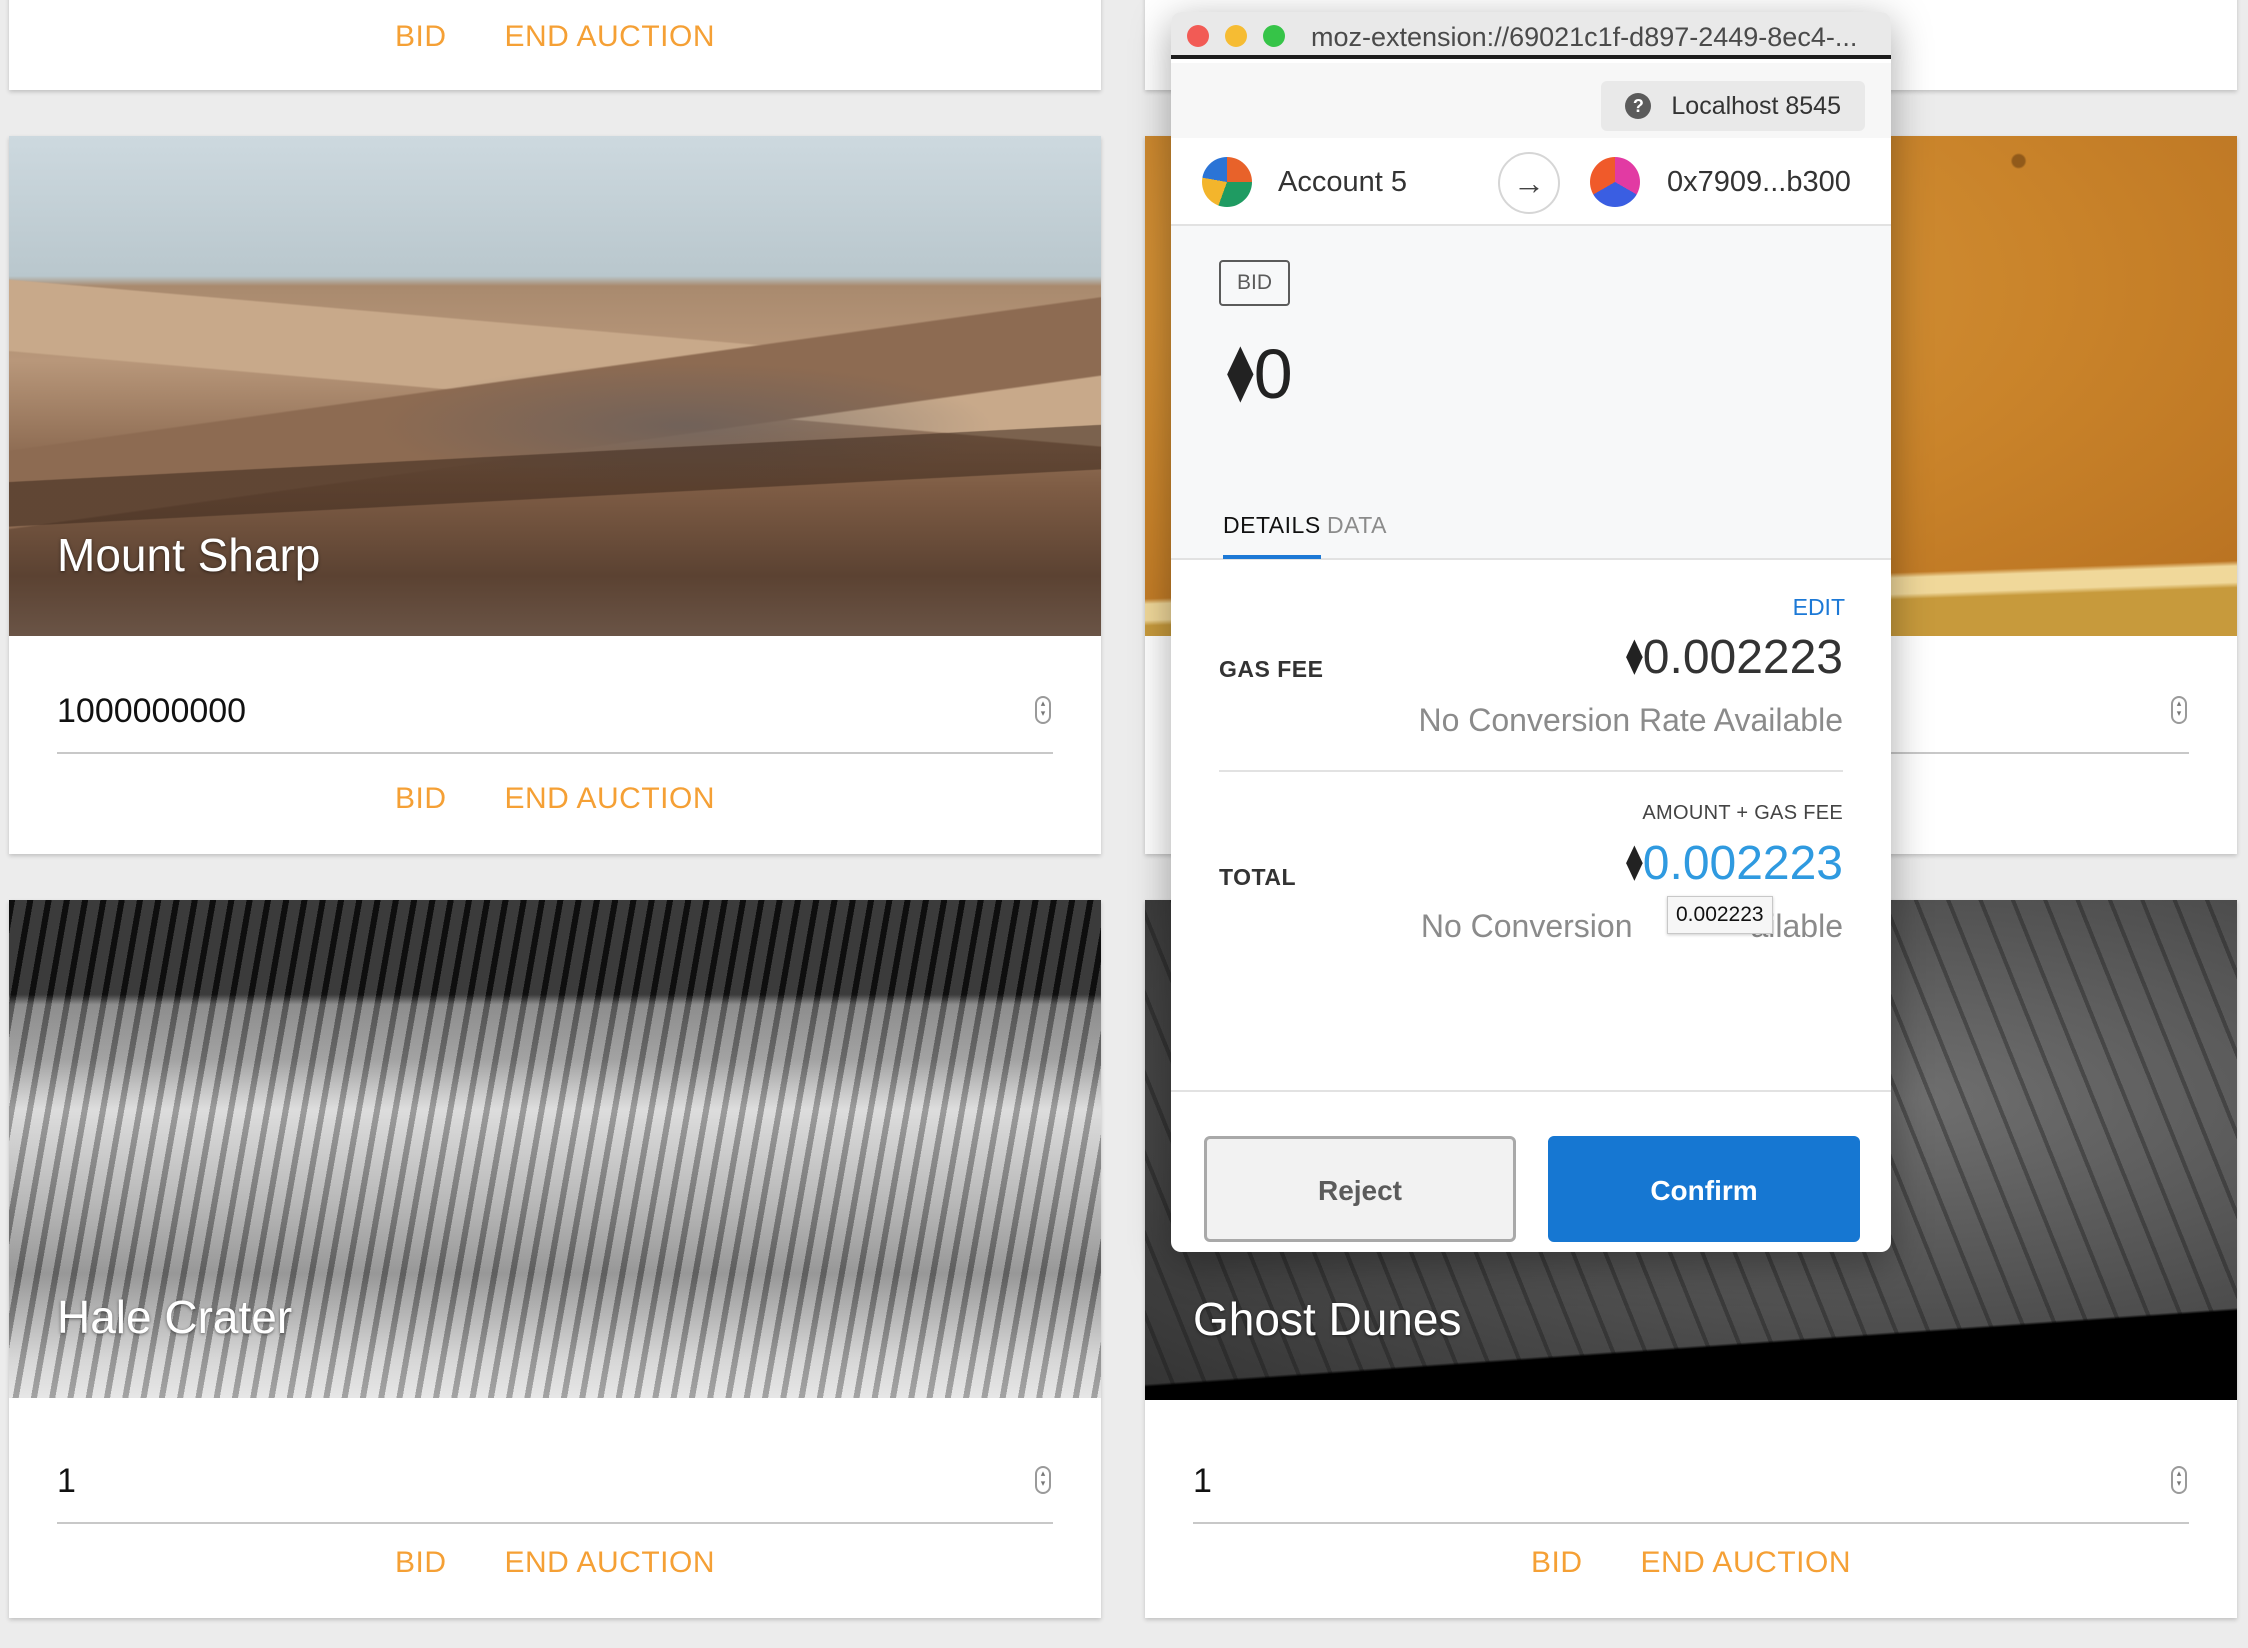 Image resolution: width=2248 pixels, height=1648 pixels. What do you see at coordinates (1526, 926) in the screenshot?
I see `total-conversion-prefix: No Conversion` at bounding box center [1526, 926].